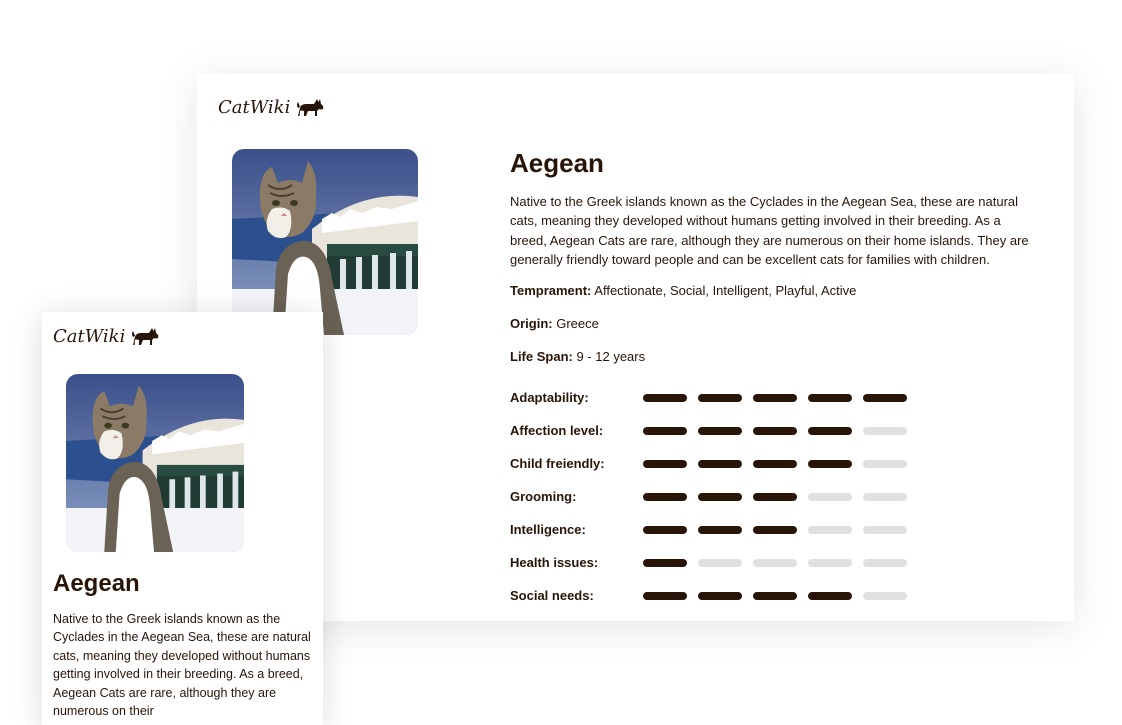 This screenshot has height=725, width=1122. Describe the element at coordinates (531, 324) in the screenshot. I see `fact-label: Origin:` at that location.